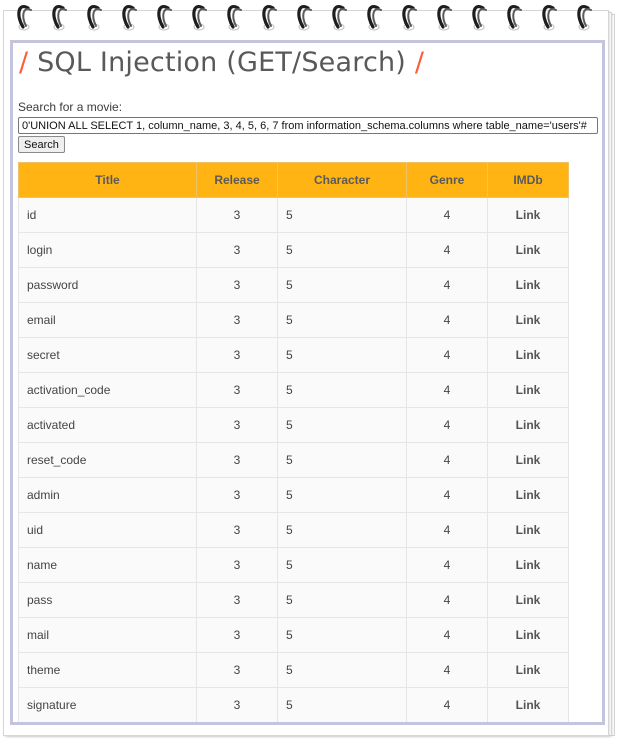 This screenshot has height=742, width=620. Describe the element at coordinates (57, 460) in the screenshot. I see `cell-title-text: reset_code` at that location.